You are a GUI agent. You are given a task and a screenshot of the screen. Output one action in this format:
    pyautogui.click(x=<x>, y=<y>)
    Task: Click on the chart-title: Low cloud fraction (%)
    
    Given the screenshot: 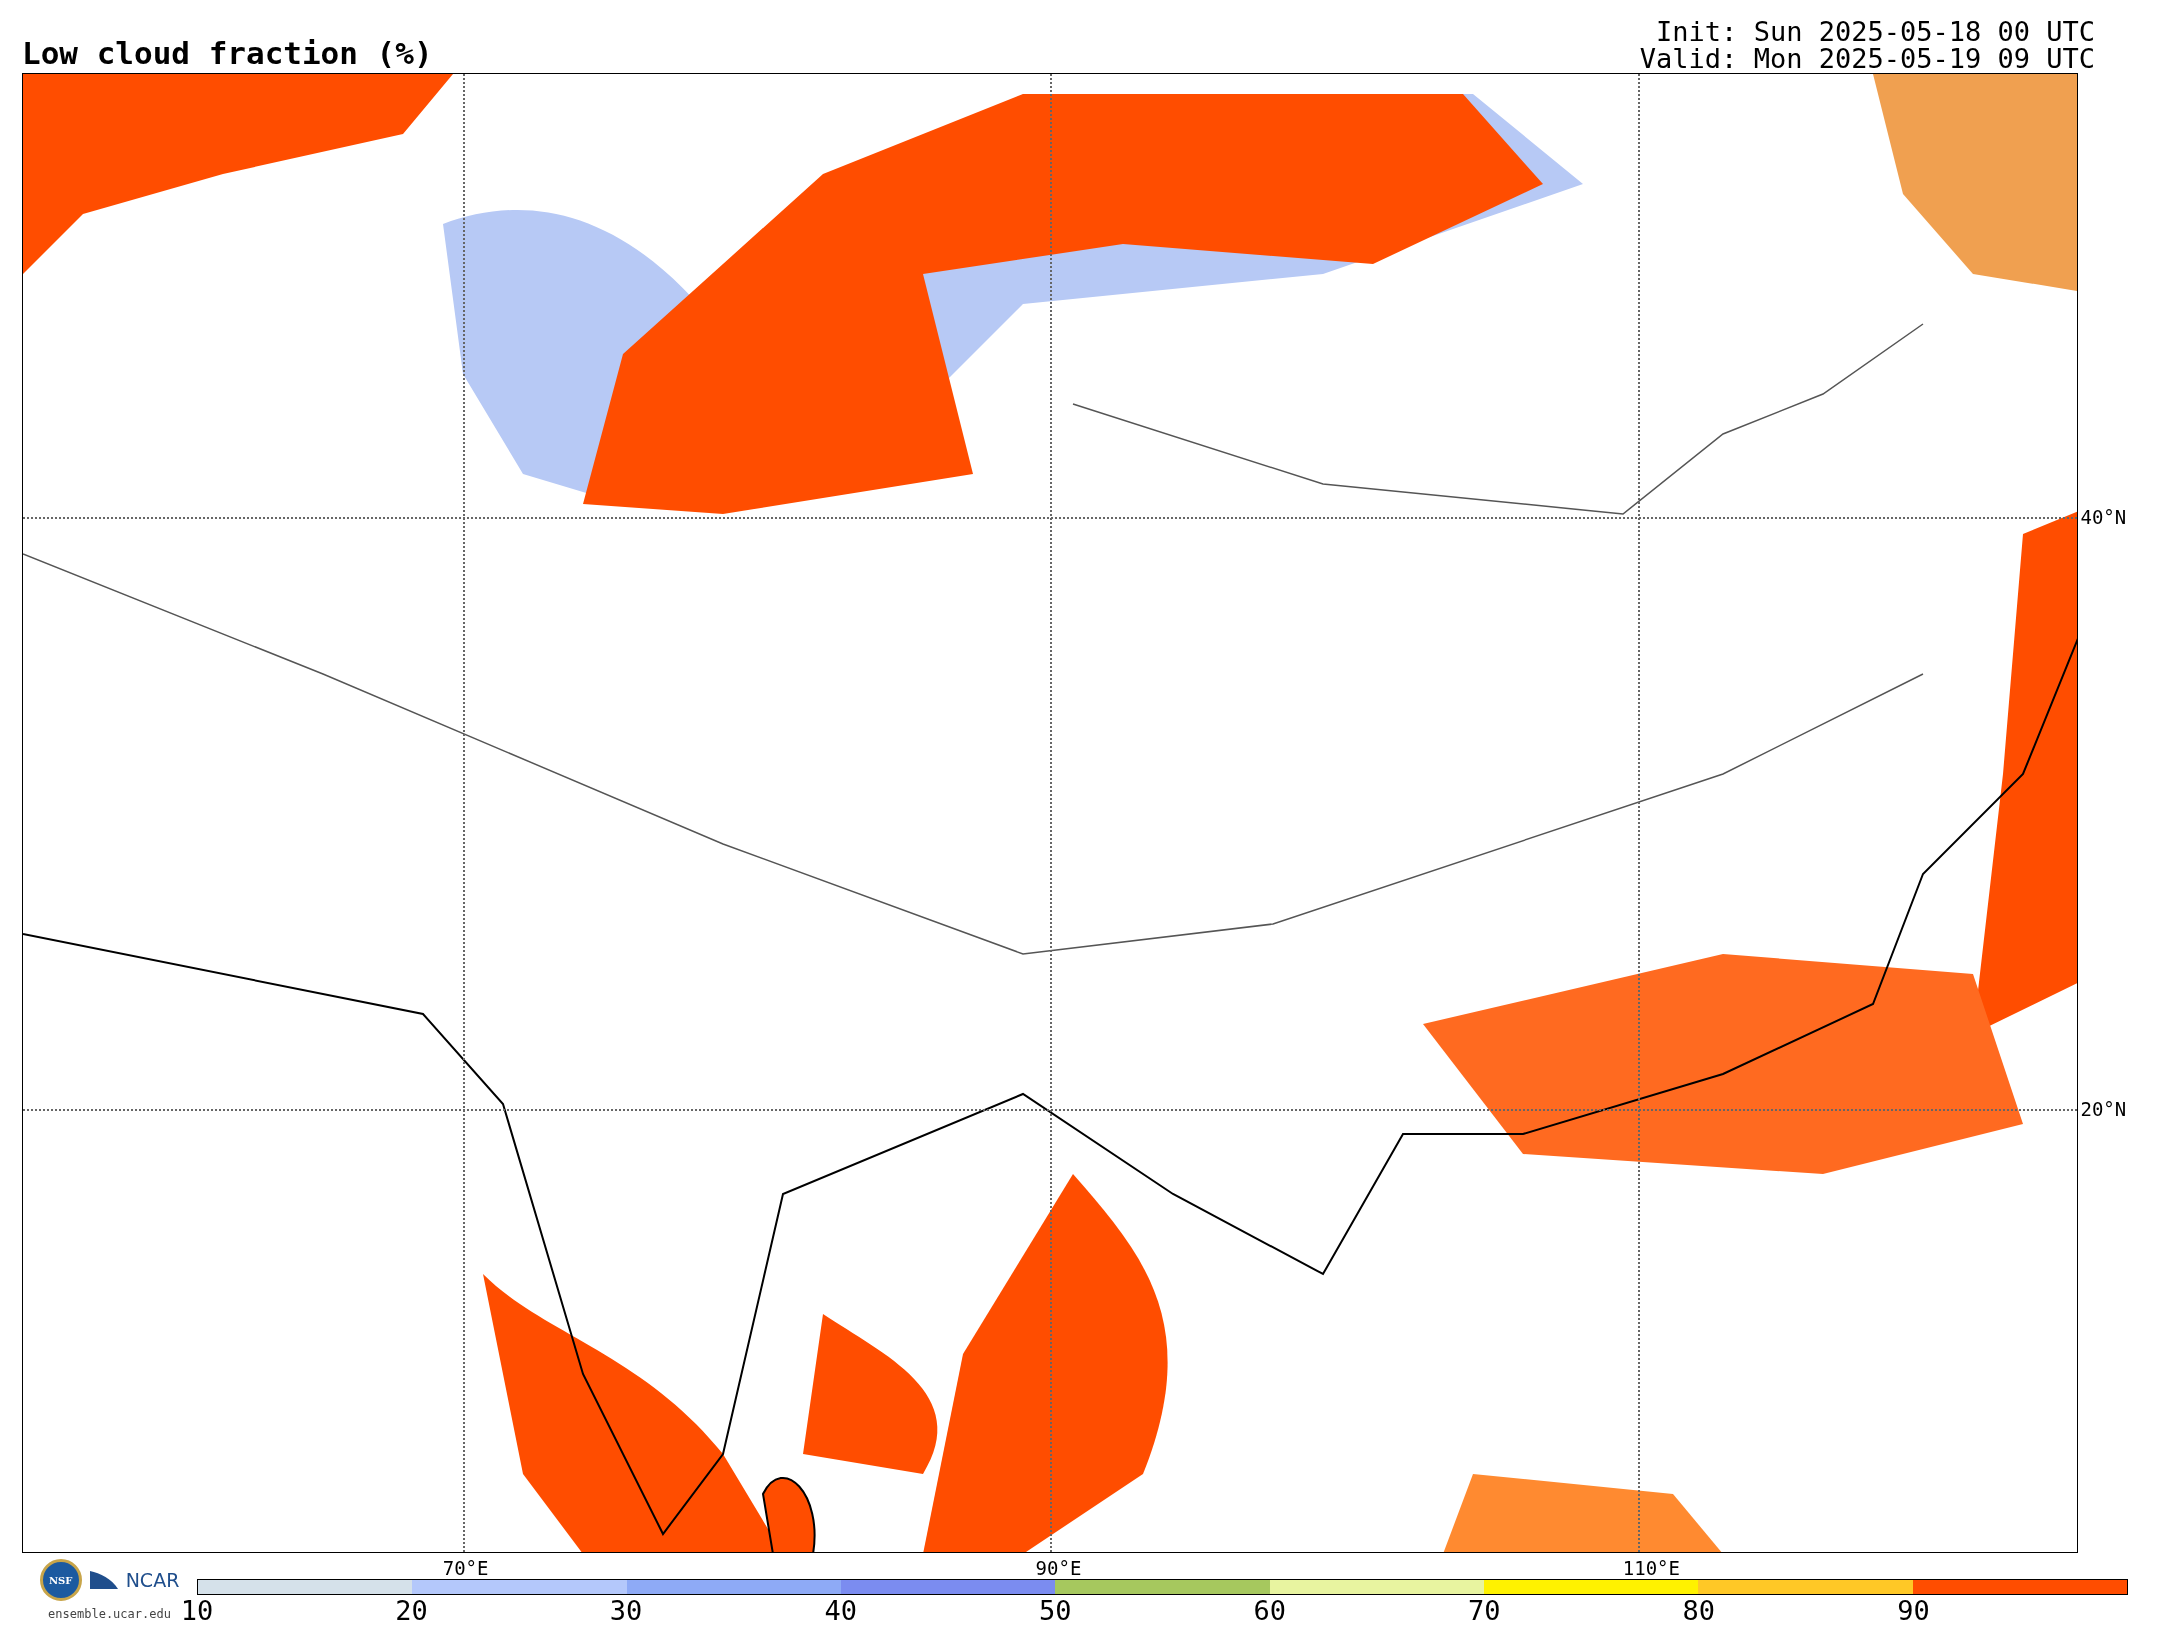 What is the action you would take?
    pyautogui.click(x=227, y=53)
    